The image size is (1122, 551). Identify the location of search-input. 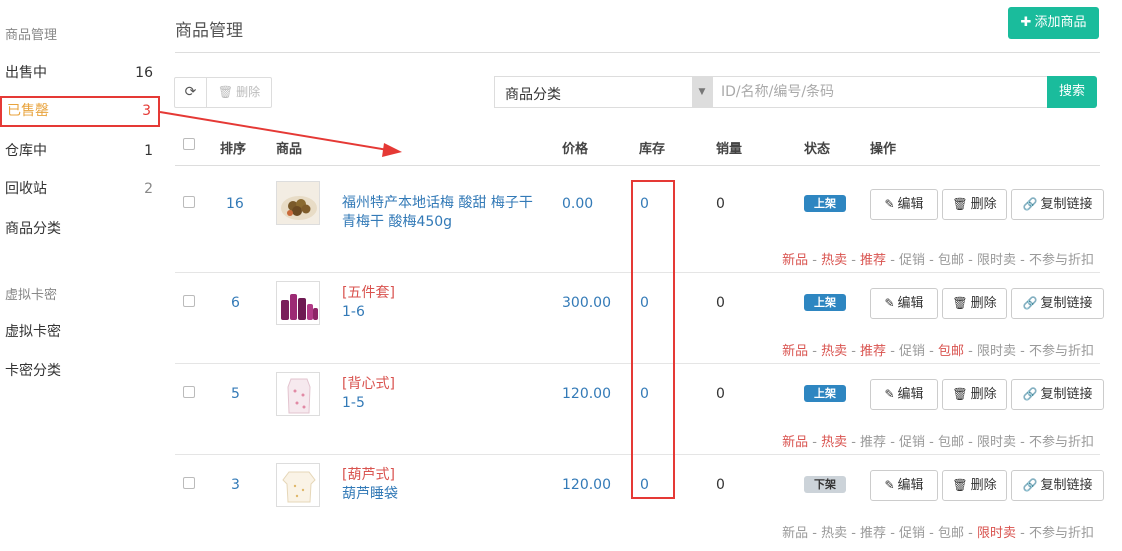
(880, 92).